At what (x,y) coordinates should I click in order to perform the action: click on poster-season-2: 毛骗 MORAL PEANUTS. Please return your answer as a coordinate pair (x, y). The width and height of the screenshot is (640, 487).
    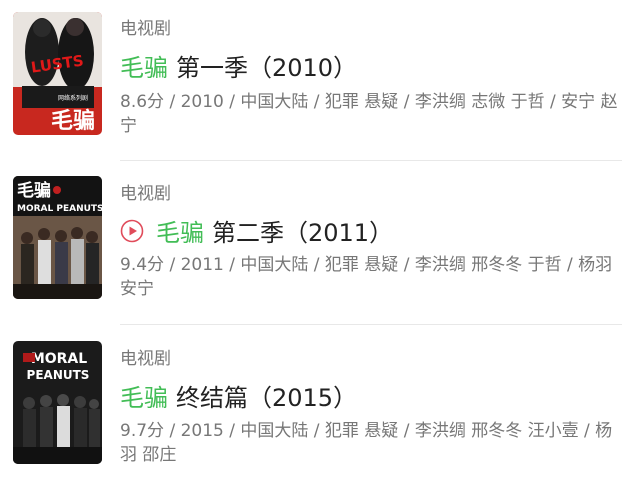
    Looking at the image, I should click on (57, 237).